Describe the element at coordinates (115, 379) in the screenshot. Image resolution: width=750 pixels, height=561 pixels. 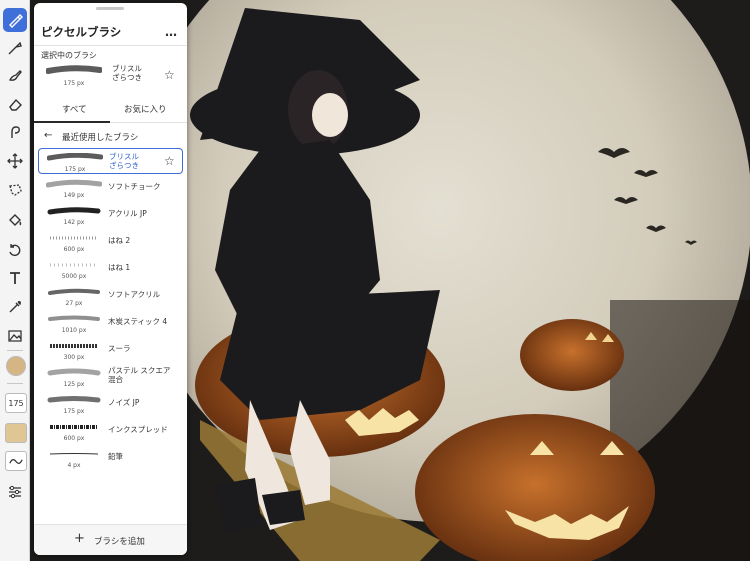
I see `brush-name-line: 混合` at that location.